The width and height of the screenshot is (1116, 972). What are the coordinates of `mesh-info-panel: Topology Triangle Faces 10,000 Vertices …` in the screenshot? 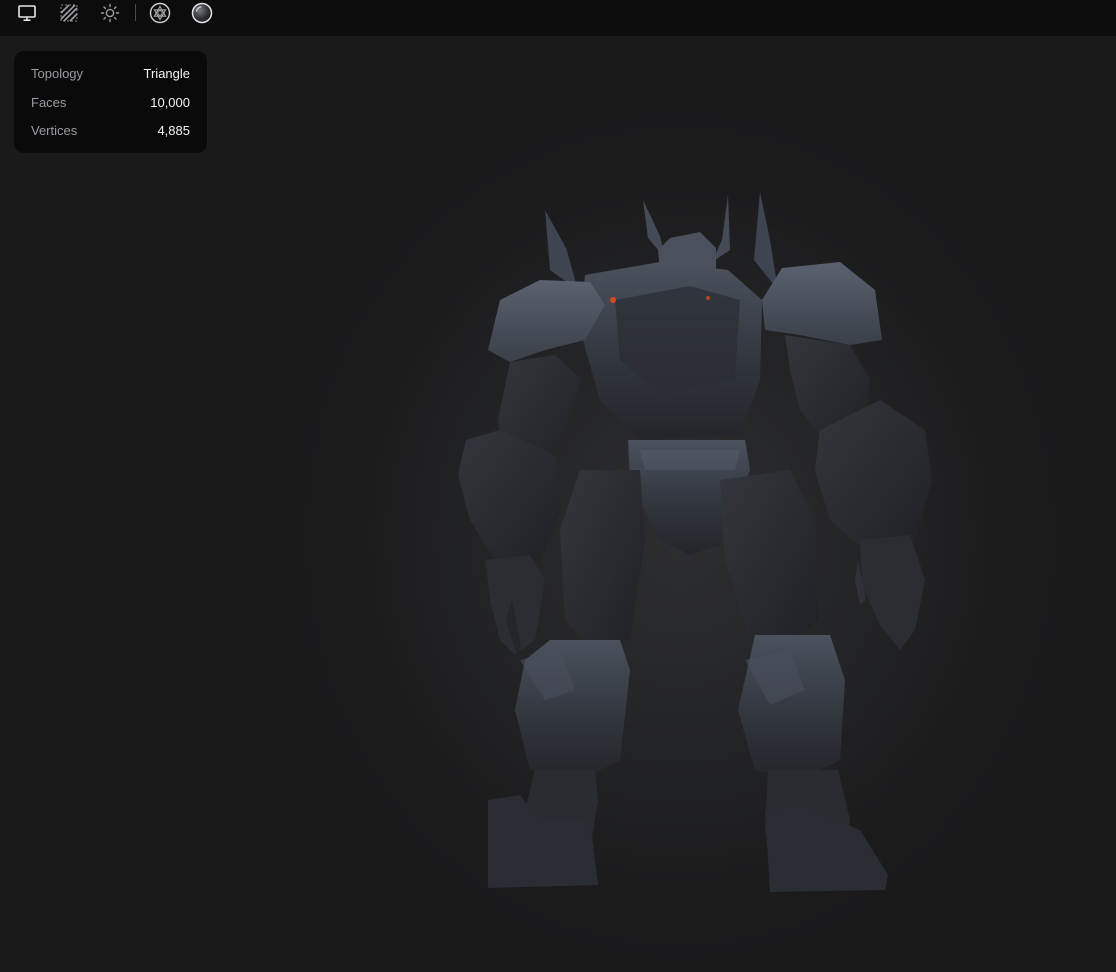 It's located at (110, 102).